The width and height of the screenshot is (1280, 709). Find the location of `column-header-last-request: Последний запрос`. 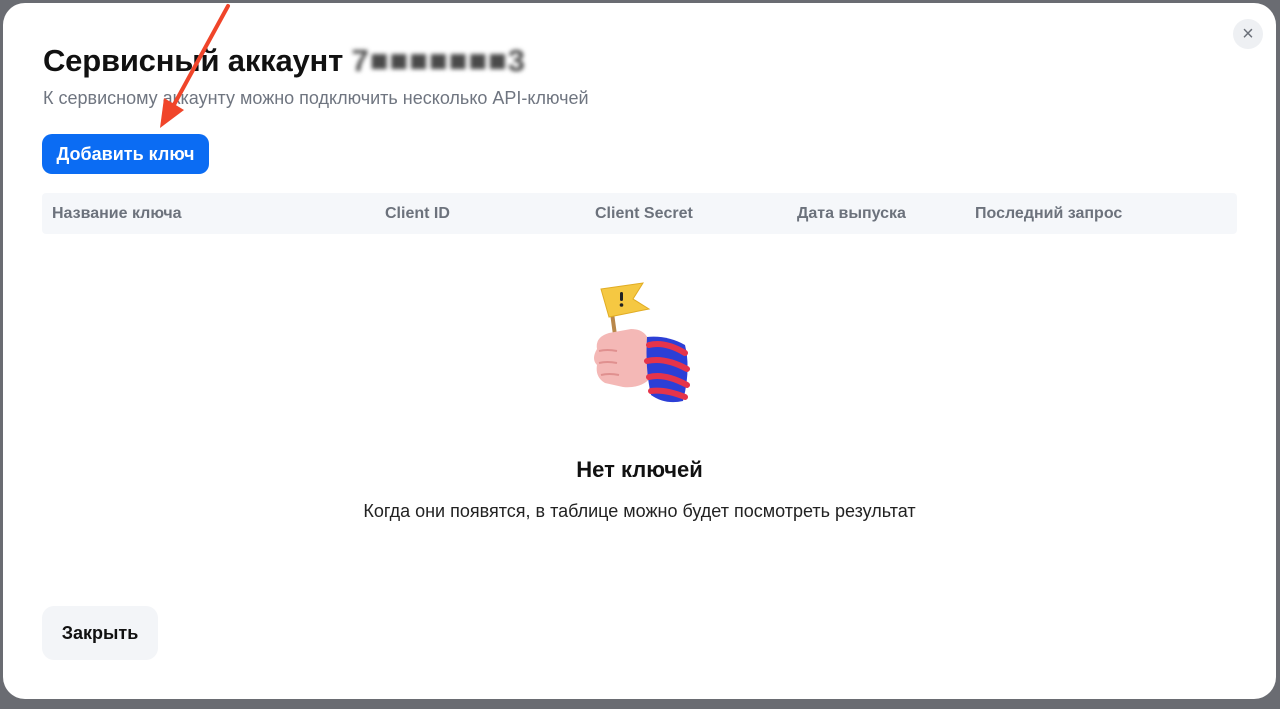

column-header-last-request: Последний запрос is located at coordinates (1049, 213).